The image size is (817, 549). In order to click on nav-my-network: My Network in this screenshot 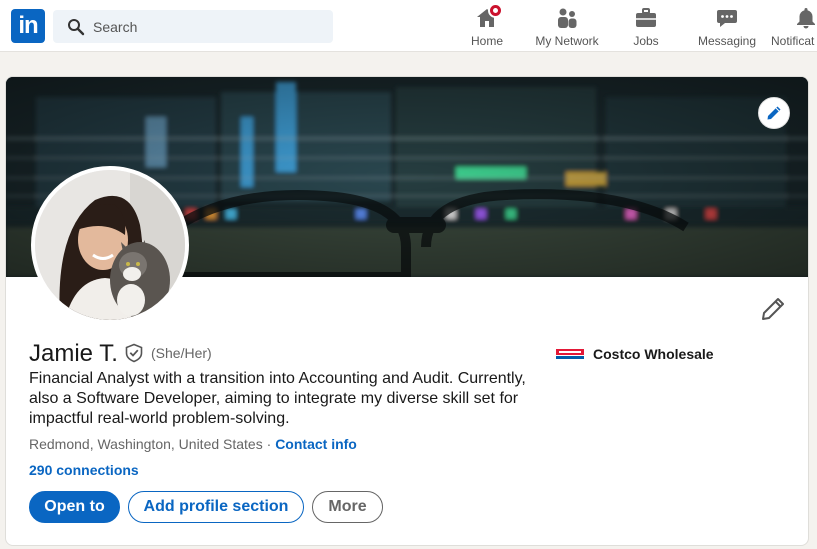, I will do `click(567, 26)`.